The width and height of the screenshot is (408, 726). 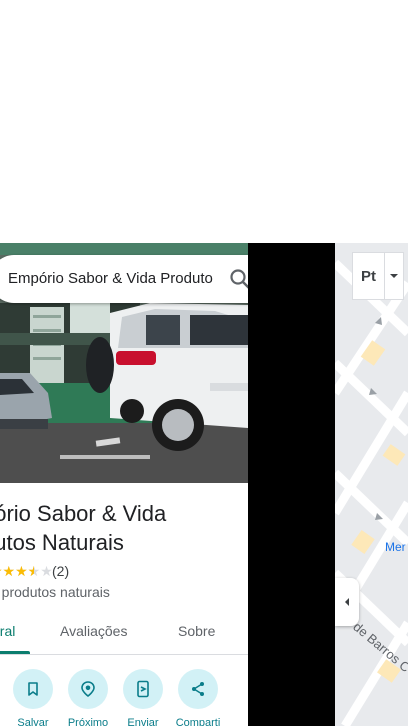 What do you see at coordinates (83, 513) in the screenshot?
I see `place-title-line1: pório Sabor & Vida` at bounding box center [83, 513].